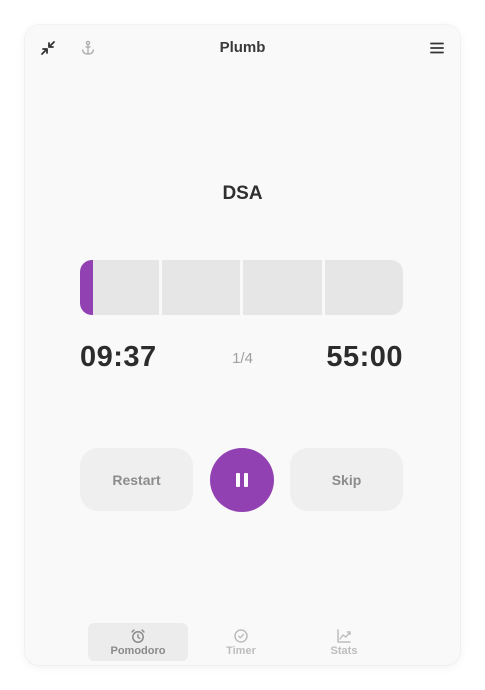 The height and width of the screenshot is (690, 485). I want to click on skip-button: Skip, so click(346, 479).